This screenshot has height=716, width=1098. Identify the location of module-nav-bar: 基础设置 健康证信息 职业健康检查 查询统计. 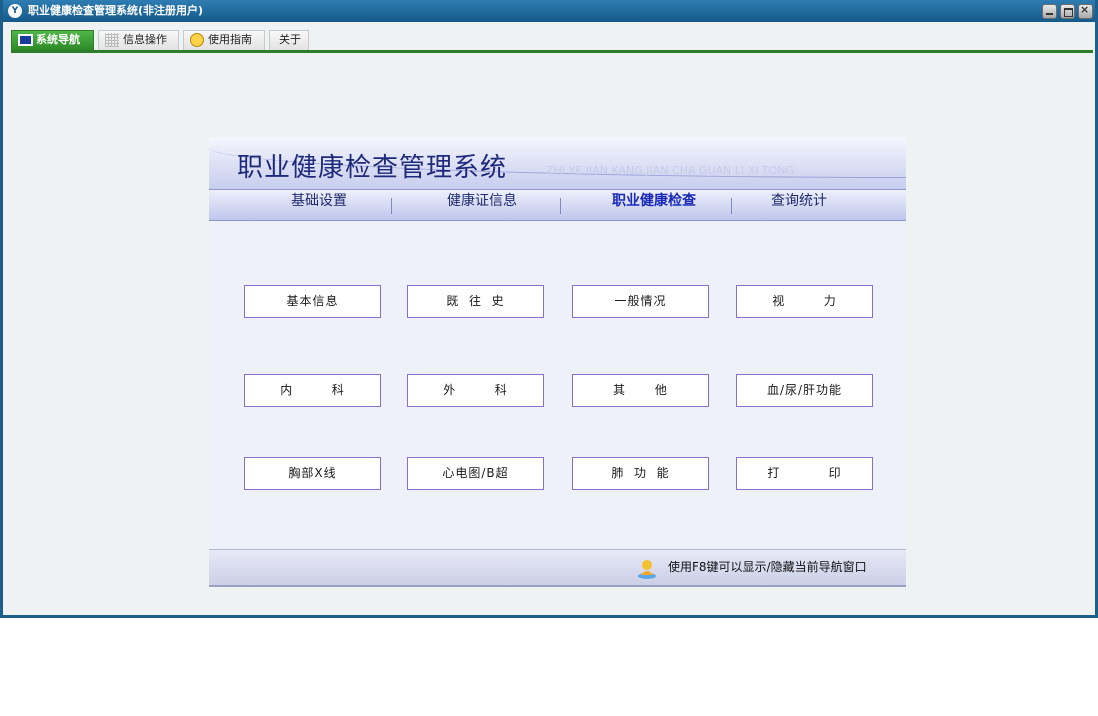
(557, 205).